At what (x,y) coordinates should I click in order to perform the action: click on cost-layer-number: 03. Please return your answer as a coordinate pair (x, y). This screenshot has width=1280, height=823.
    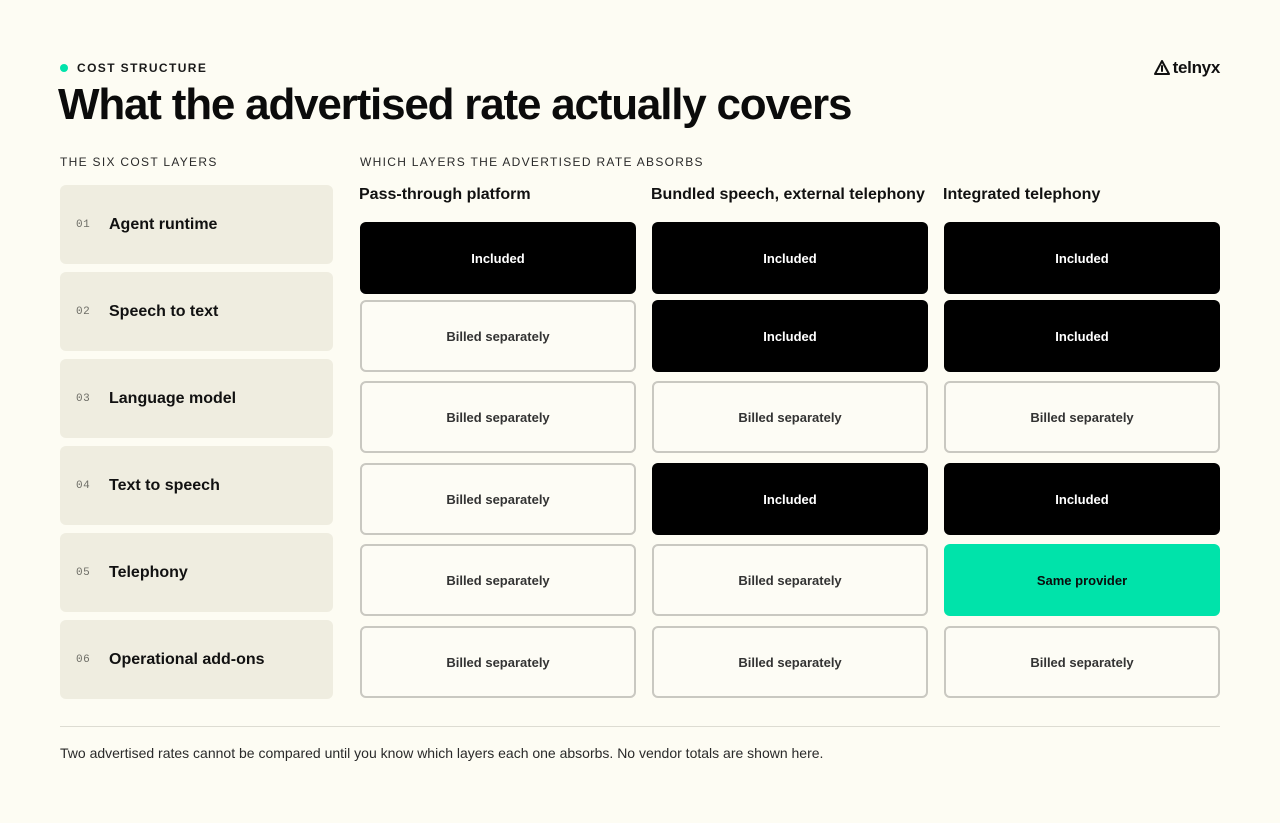
    Looking at the image, I should click on (83, 398).